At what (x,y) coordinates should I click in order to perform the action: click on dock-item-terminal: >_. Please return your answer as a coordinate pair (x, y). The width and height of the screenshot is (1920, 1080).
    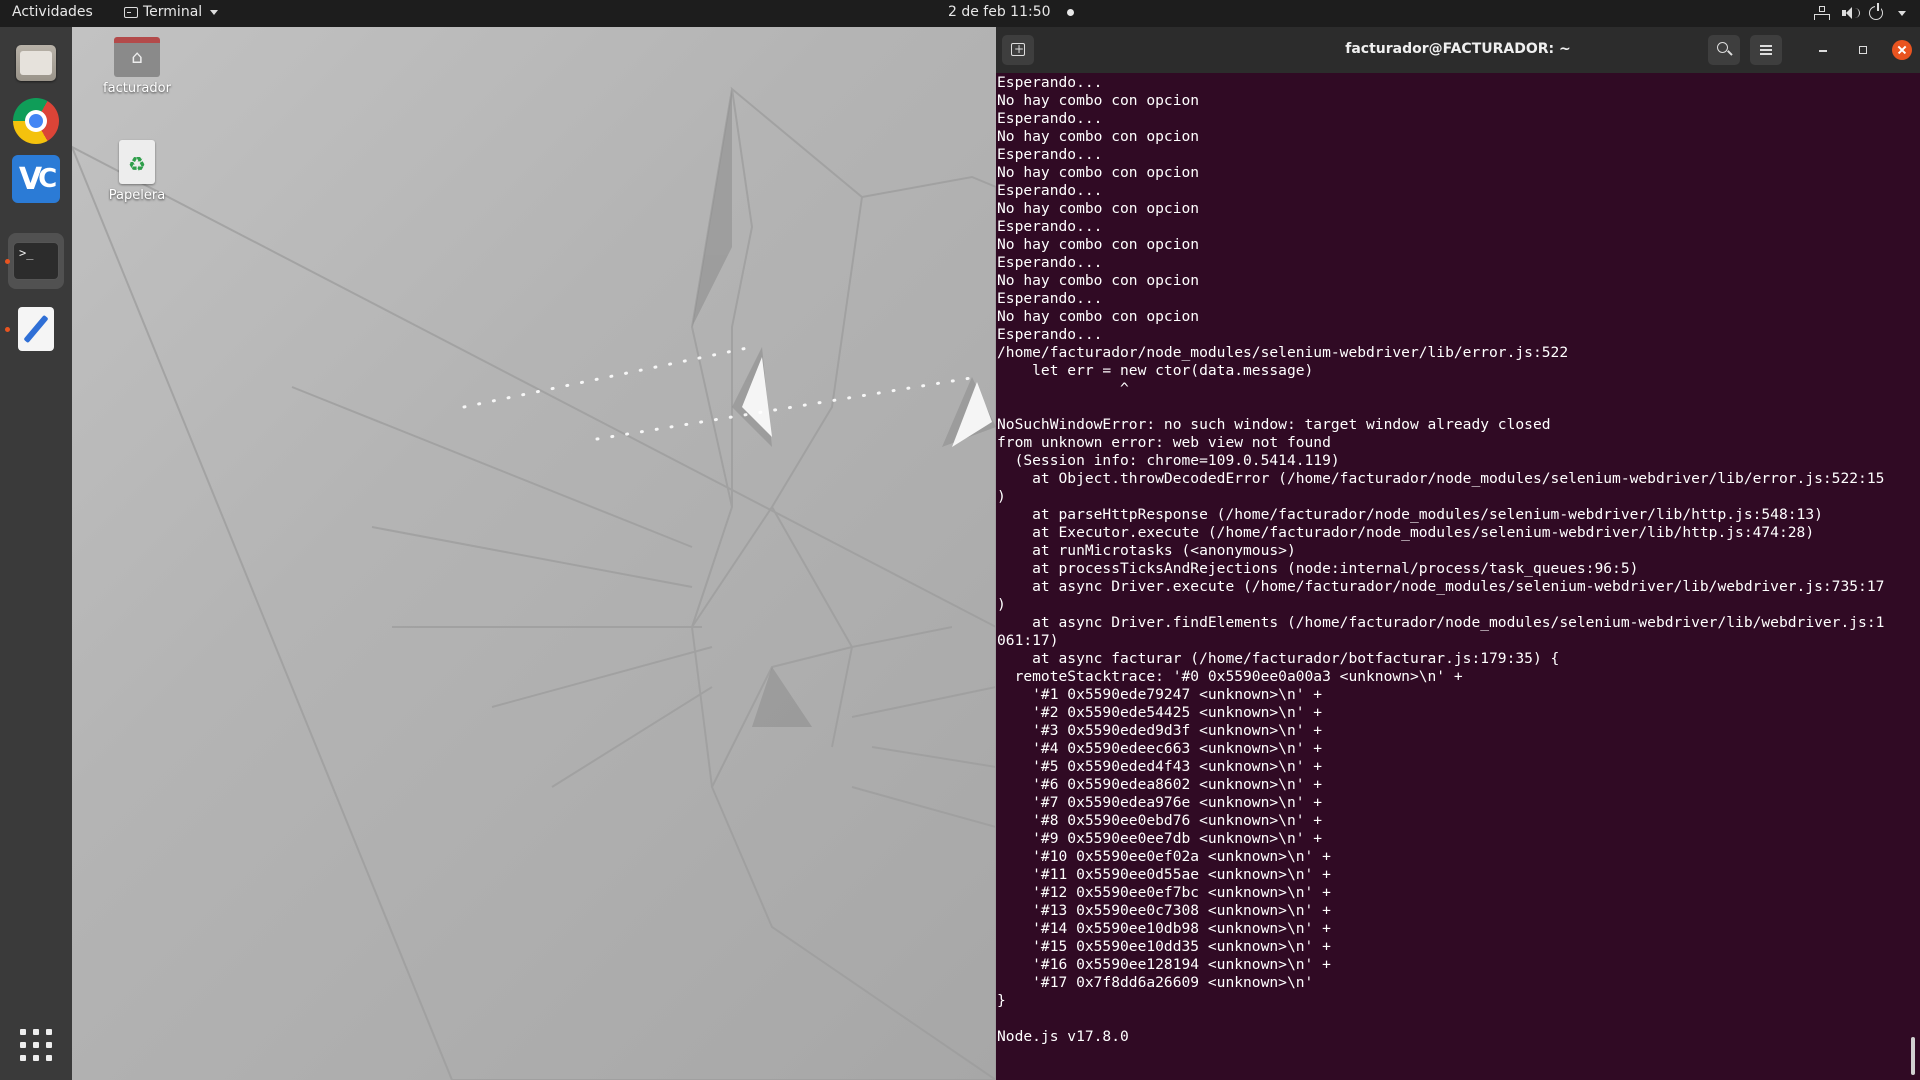
    Looking at the image, I should click on (34, 261).